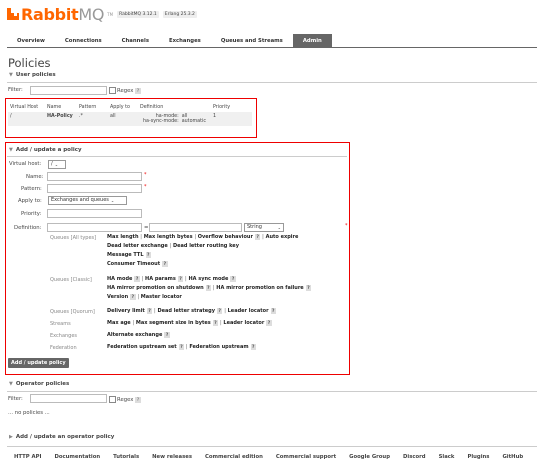 The width and height of the screenshot is (539, 475). What do you see at coordinates (206, 246) in the screenshot?
I see `key-dead-letter-routing-key: Dead letter routing key` at bounding box center [206, 246].